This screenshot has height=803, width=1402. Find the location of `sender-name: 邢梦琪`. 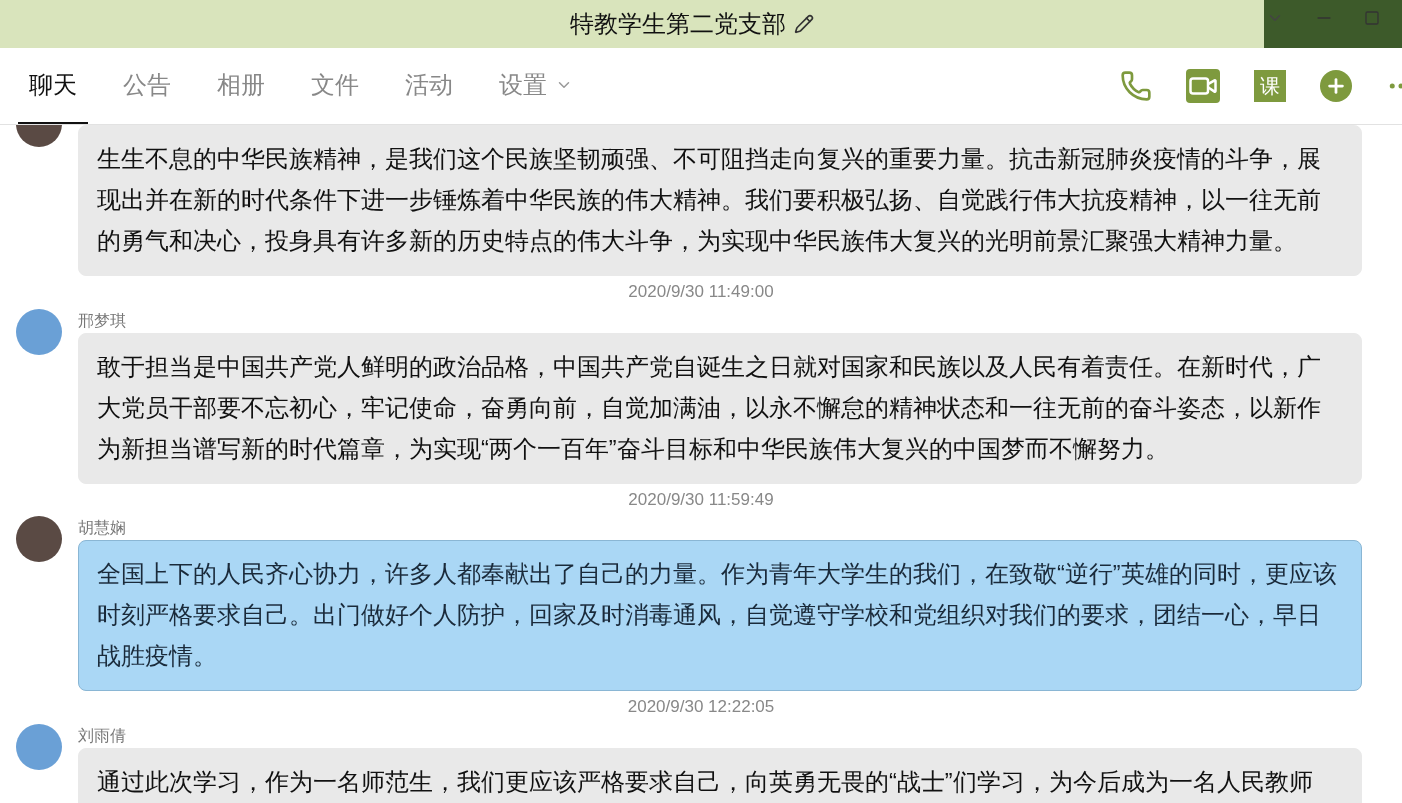

sender-name: 邢梦琪 is located at coordinates (102, 320).